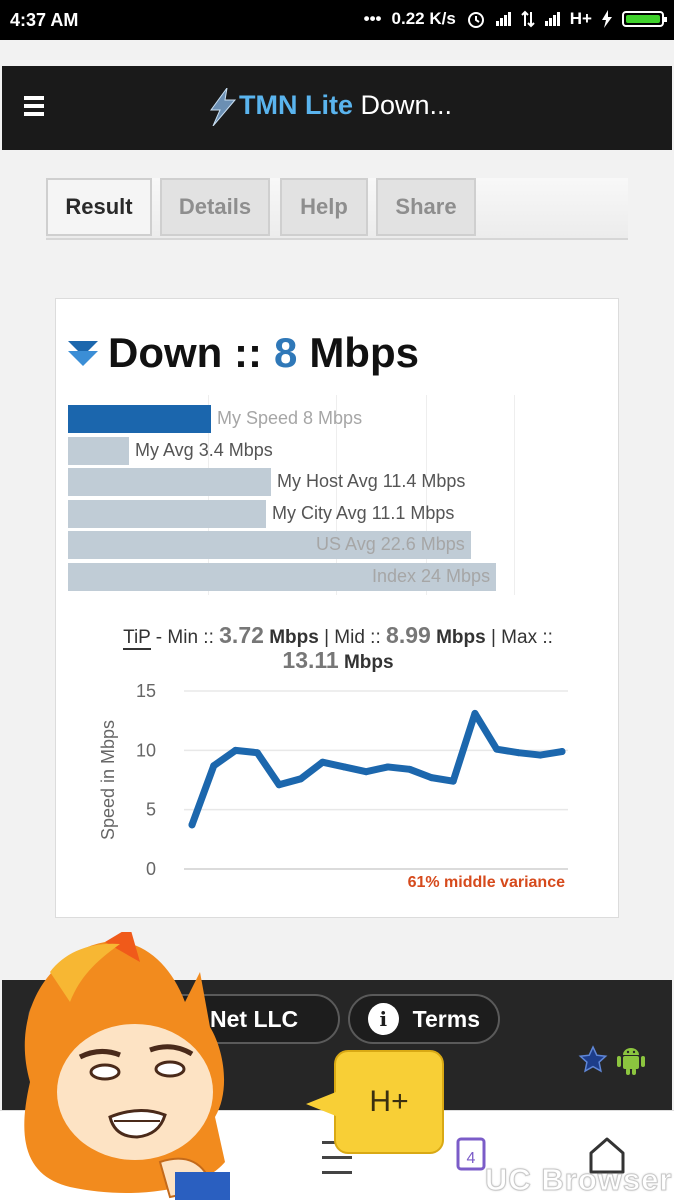  What do you see at coordinates (223, 107) in the screenshot?
I see `lightning-icon` at bounding box center [223, 107].